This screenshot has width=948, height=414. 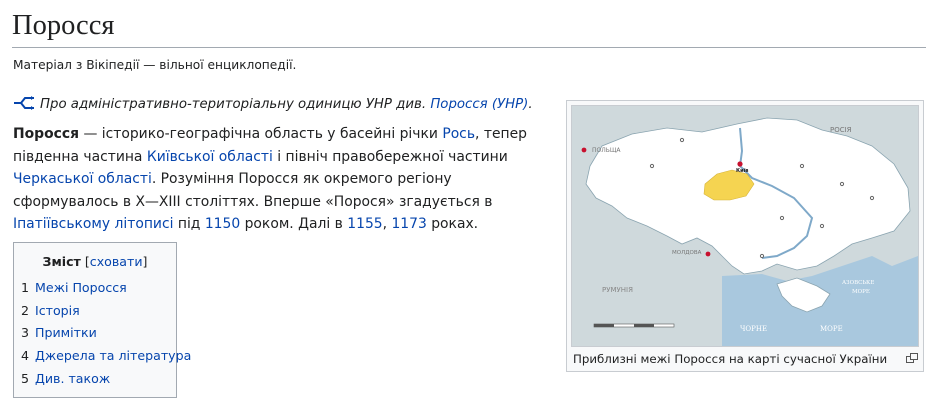 I want to click on toc-header: Зміст [сховати], so click(x=95, y=262).